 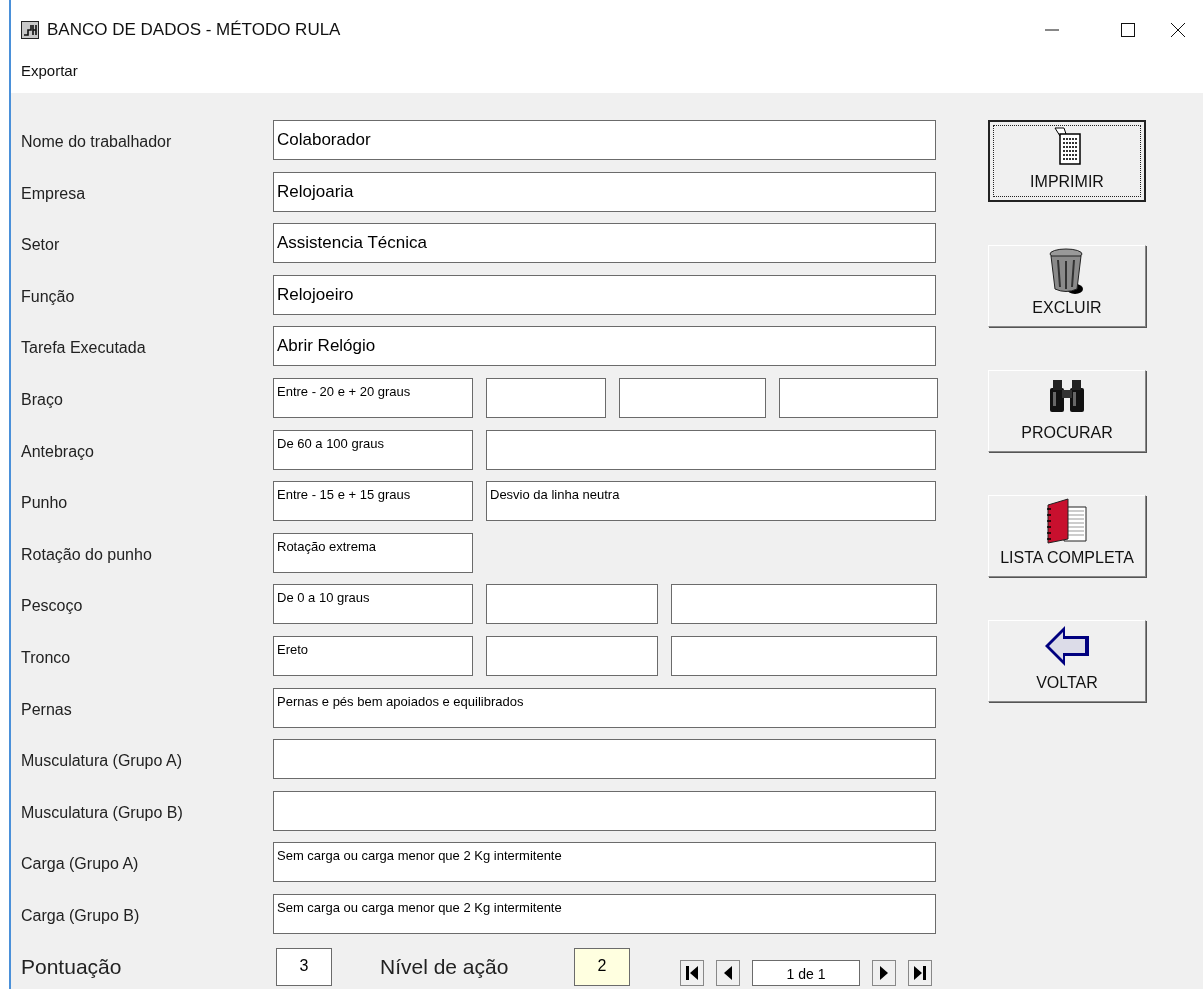 What do you see at coordinates (806, 972) in the screenshot?
I see `record-counter: 1 de 1` at bounding box center [806, 972].